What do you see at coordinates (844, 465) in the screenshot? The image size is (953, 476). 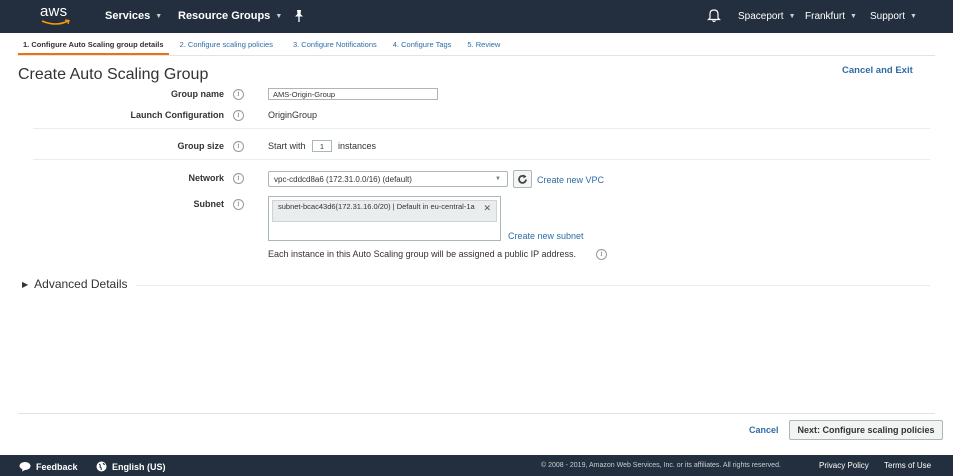 I see `privacy-policy-link: Privacy Policy` at bounding box center [844, 465].